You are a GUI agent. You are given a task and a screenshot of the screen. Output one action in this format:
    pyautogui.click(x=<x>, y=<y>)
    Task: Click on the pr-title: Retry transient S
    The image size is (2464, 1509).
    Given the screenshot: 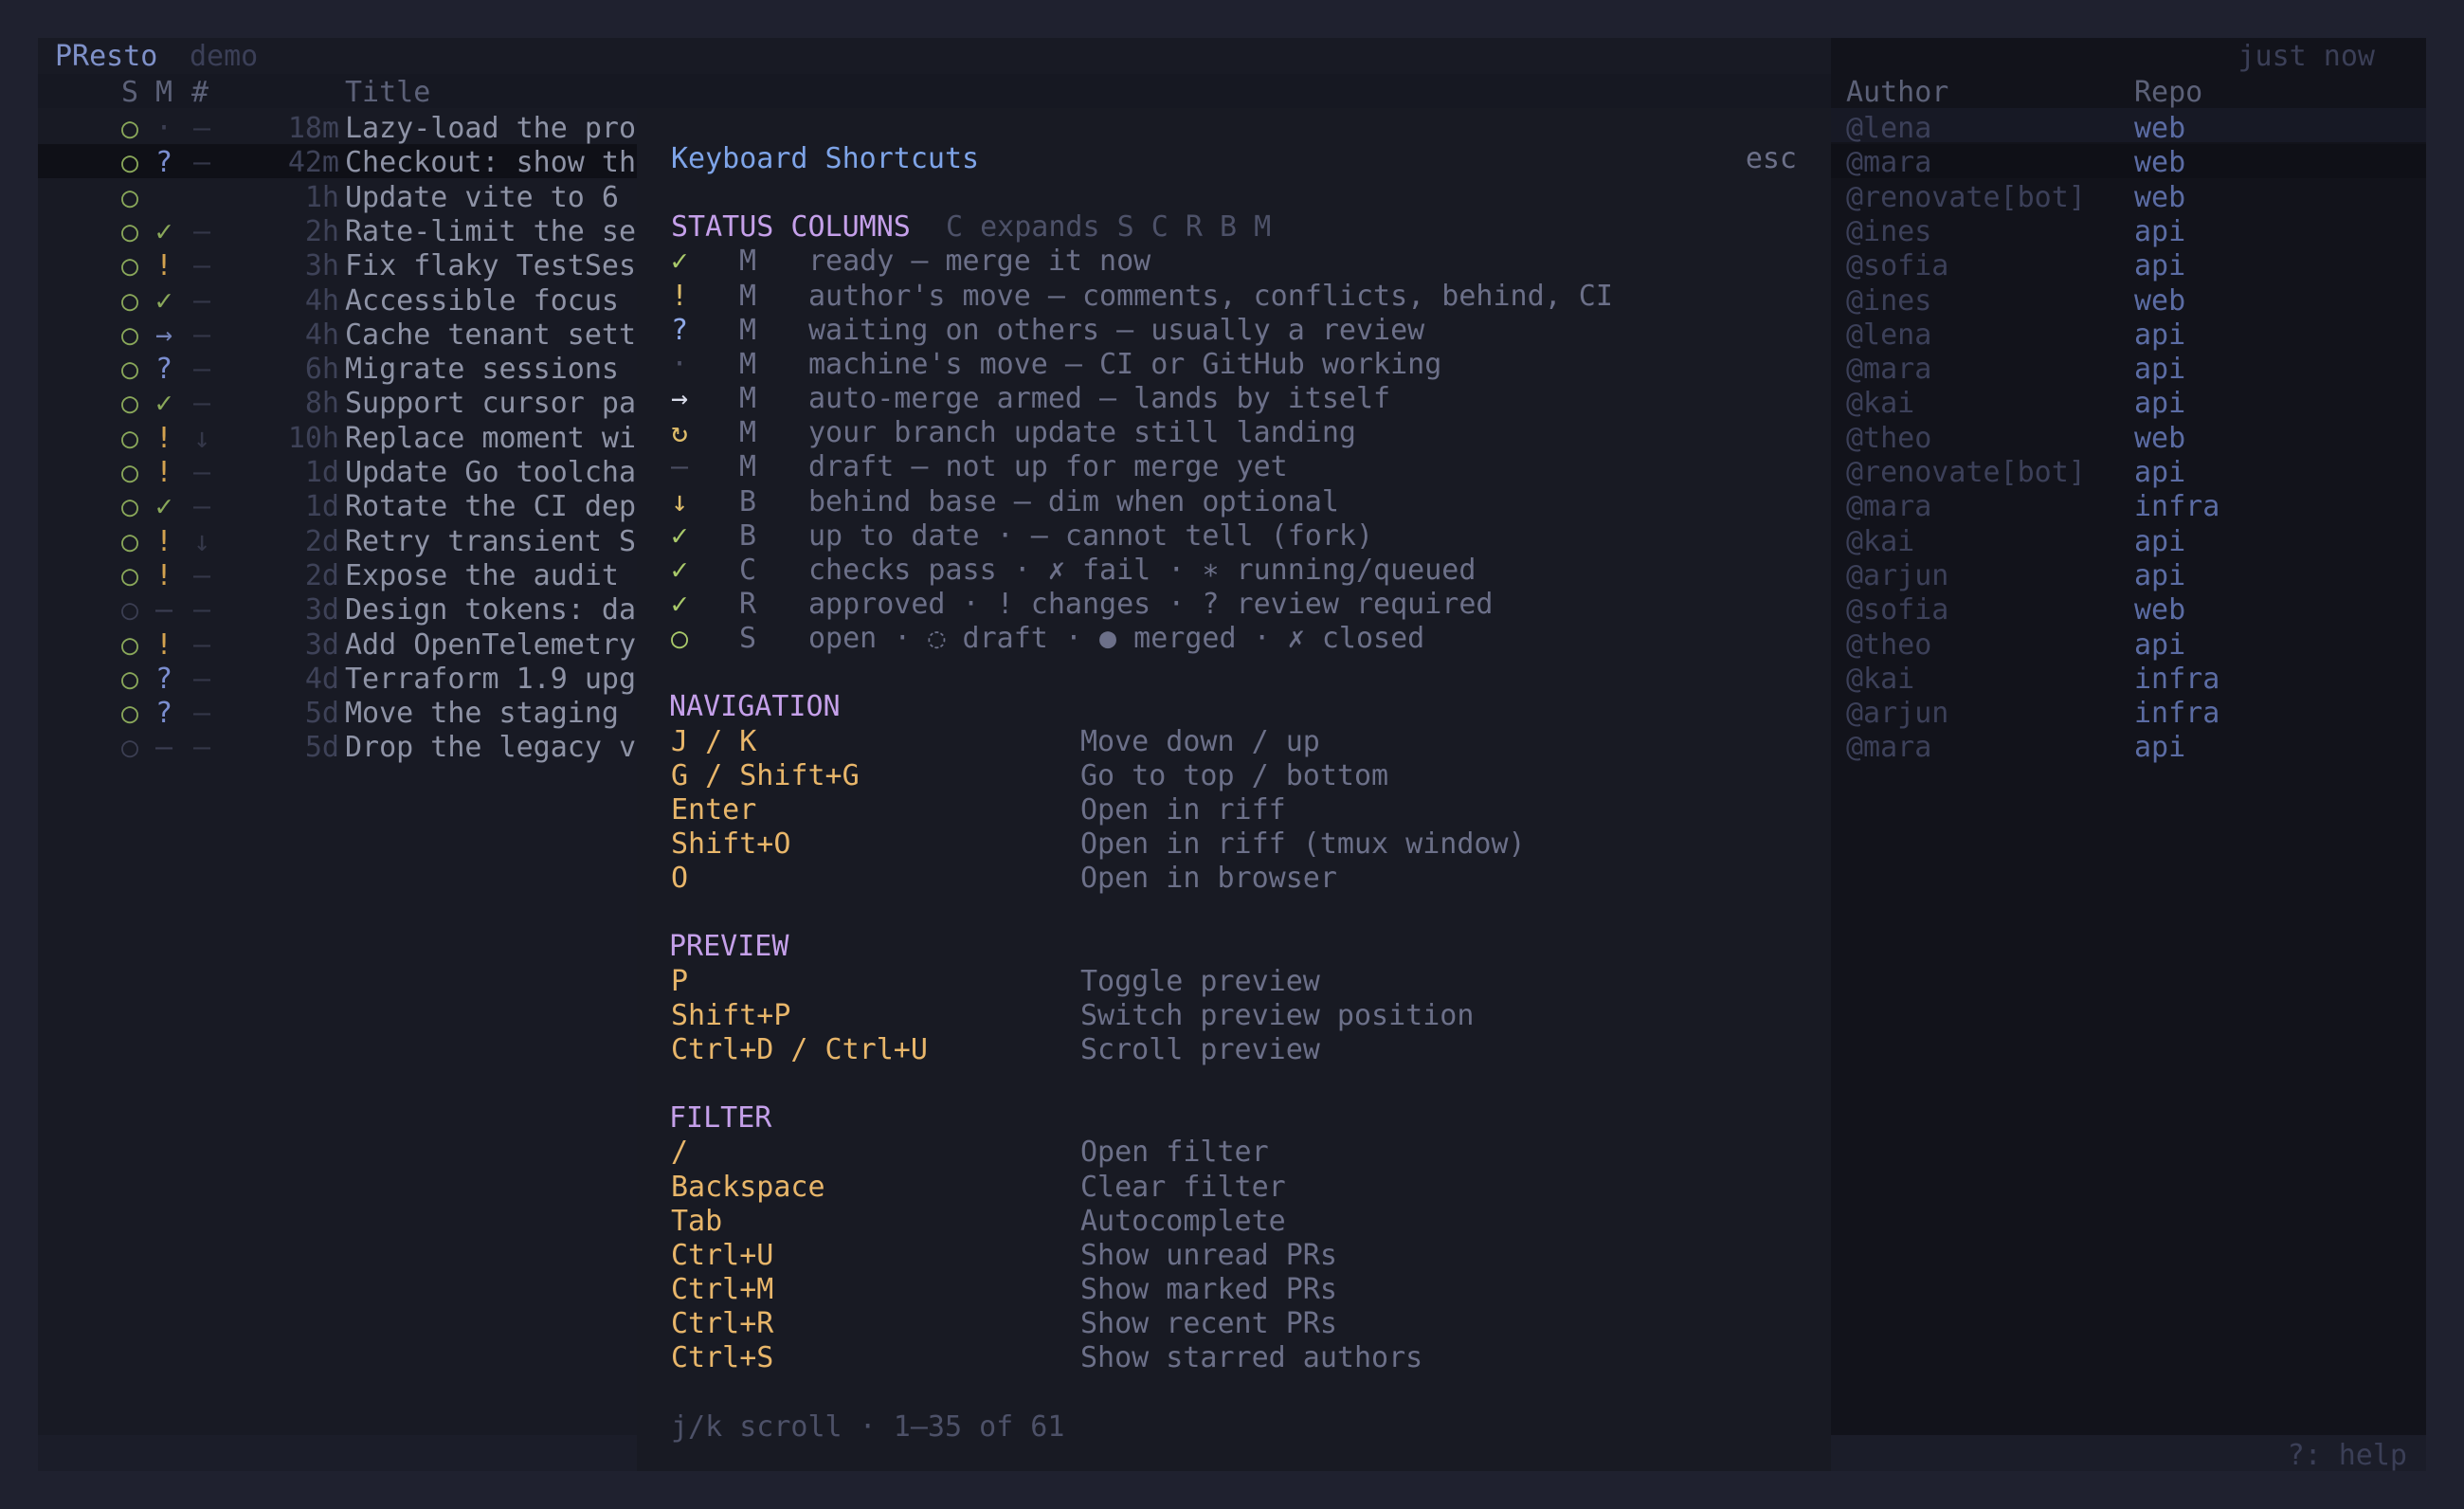 What is the action you would take?
    pyautogui.click(x=491, y=541)
    